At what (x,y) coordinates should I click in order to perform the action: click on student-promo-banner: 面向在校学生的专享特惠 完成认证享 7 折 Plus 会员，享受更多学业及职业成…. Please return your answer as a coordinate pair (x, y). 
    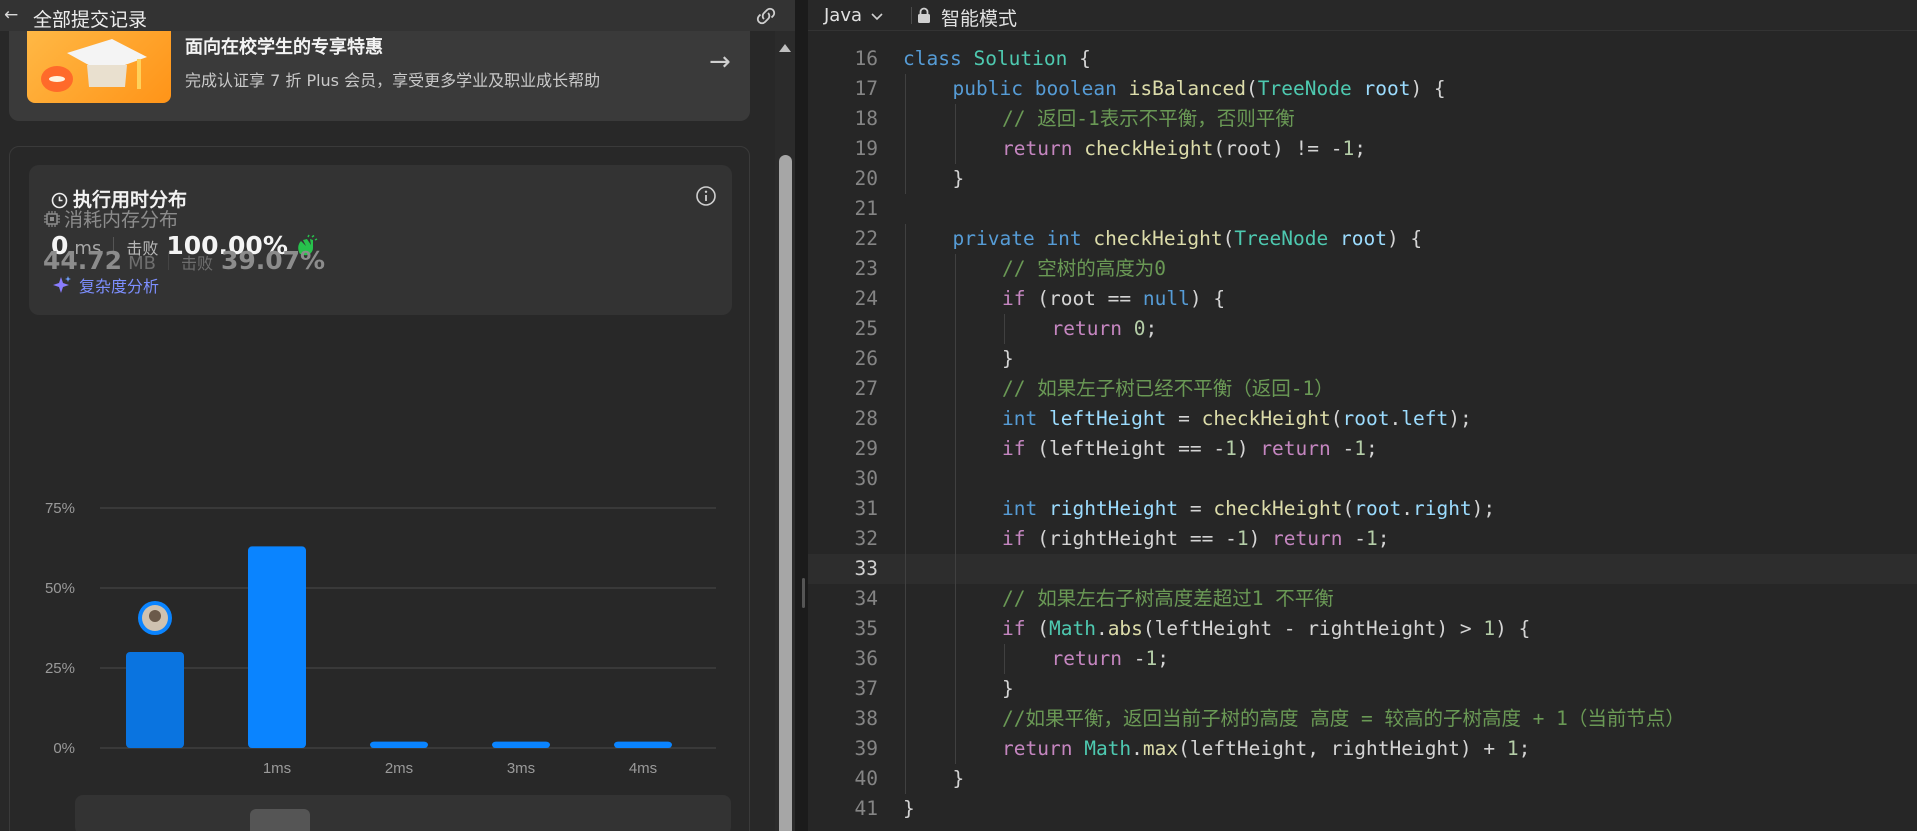
    Looking at the image, I should click on (379, 76).